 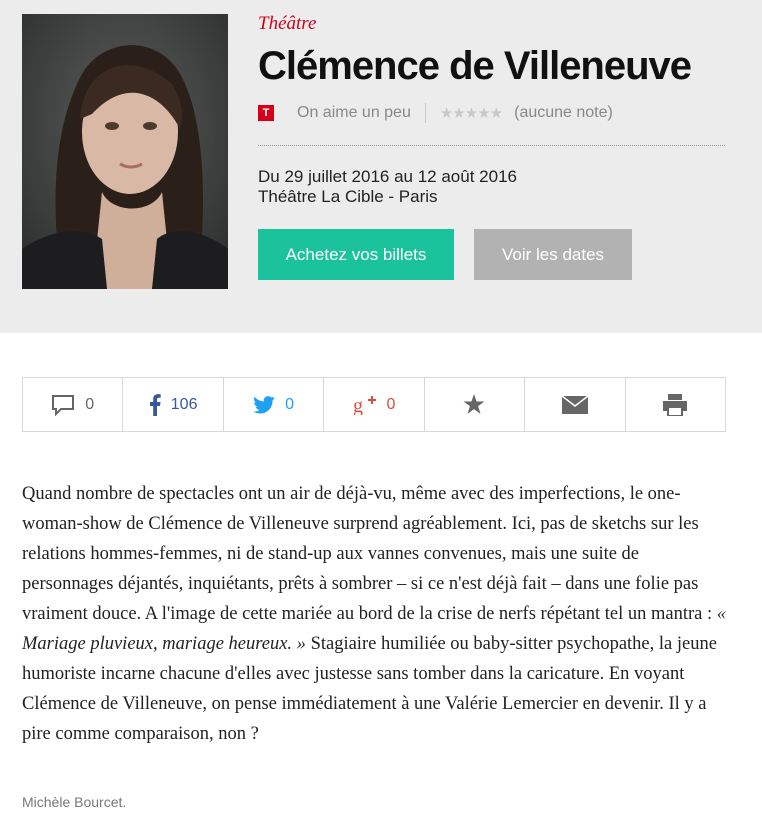 I want to click on googleplus-count: 0, so click(x=391, y=404).